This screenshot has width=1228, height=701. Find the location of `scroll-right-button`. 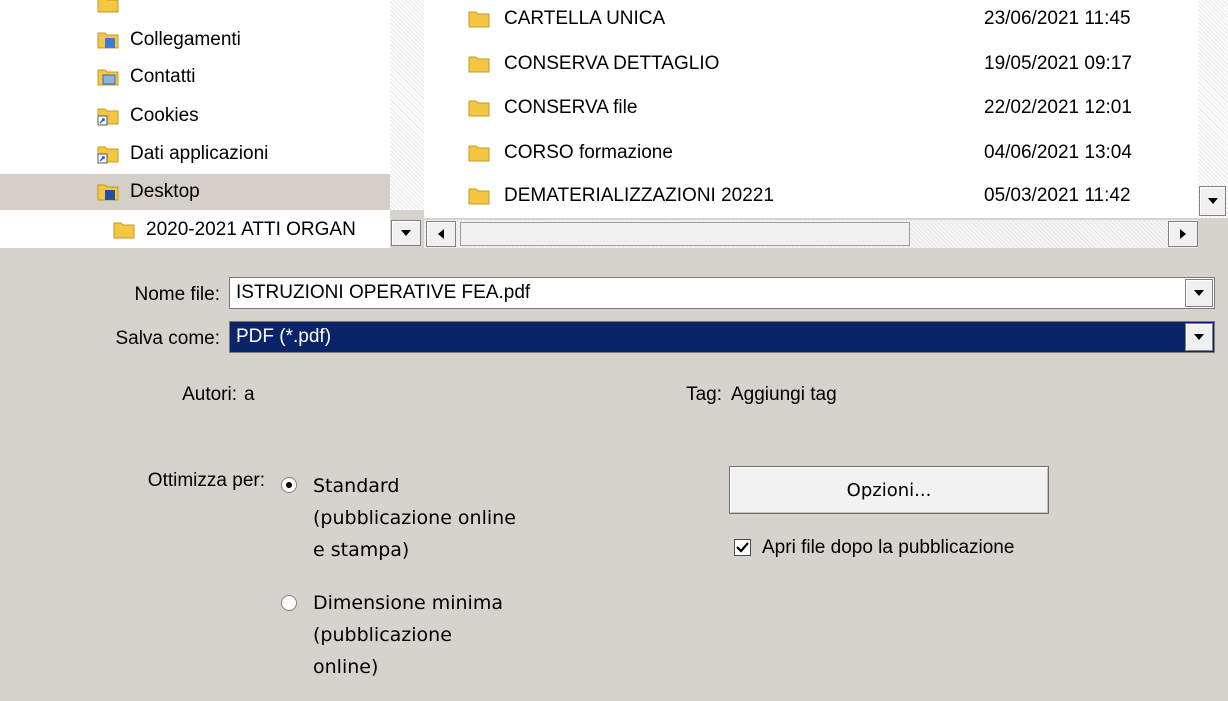

scroll-right-button is located at coordinates (1183, 234).